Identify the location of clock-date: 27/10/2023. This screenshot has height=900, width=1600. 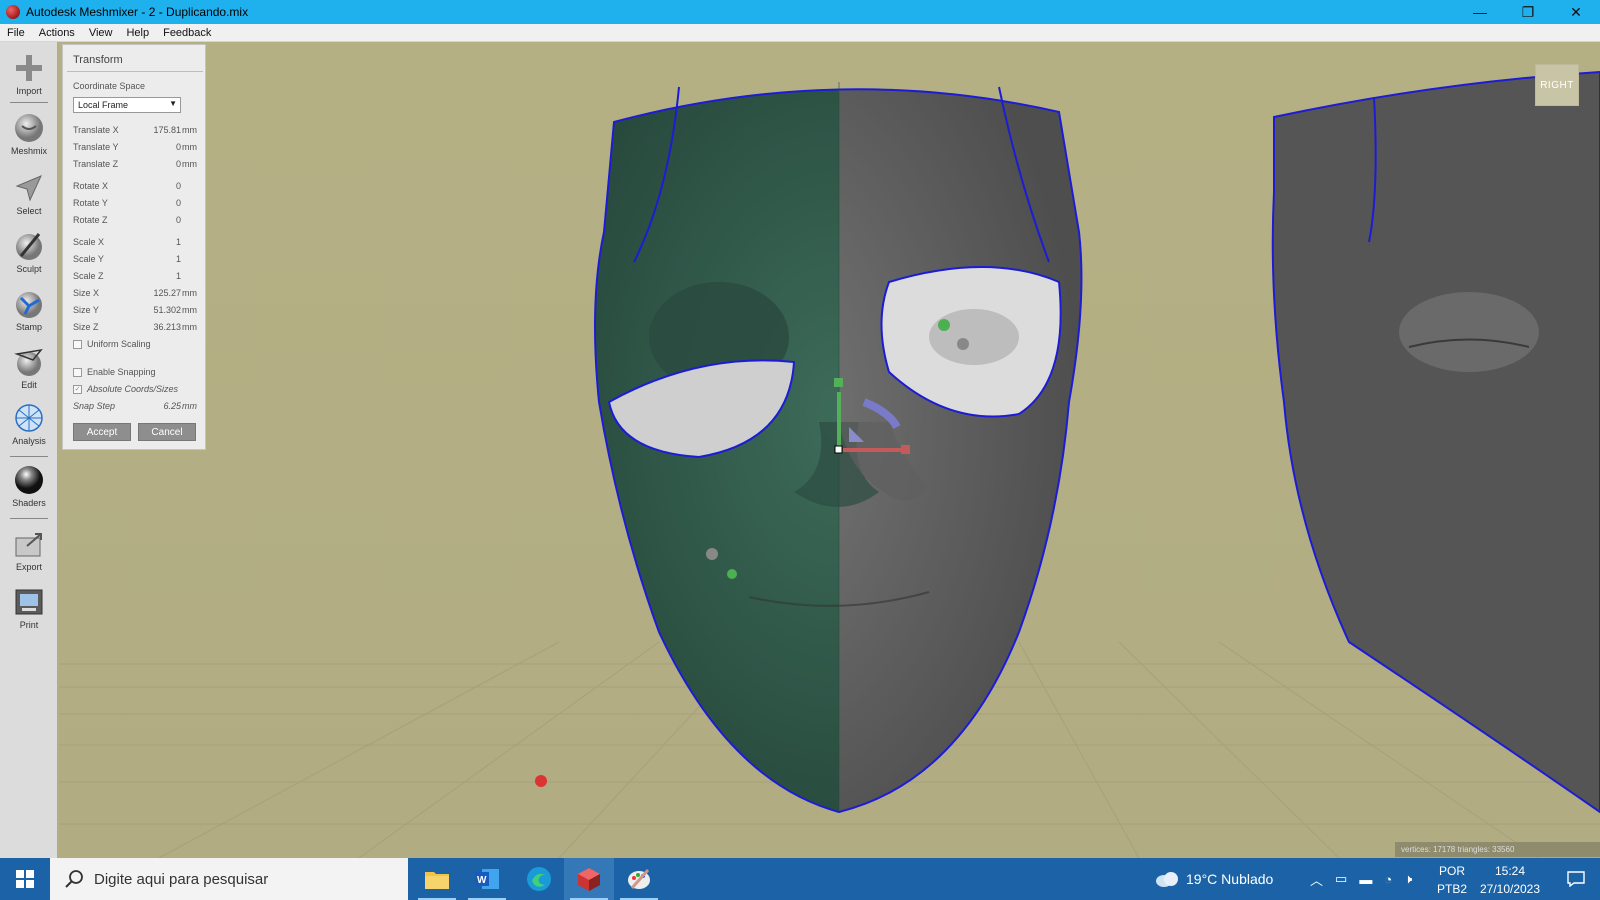
(1510, 889).